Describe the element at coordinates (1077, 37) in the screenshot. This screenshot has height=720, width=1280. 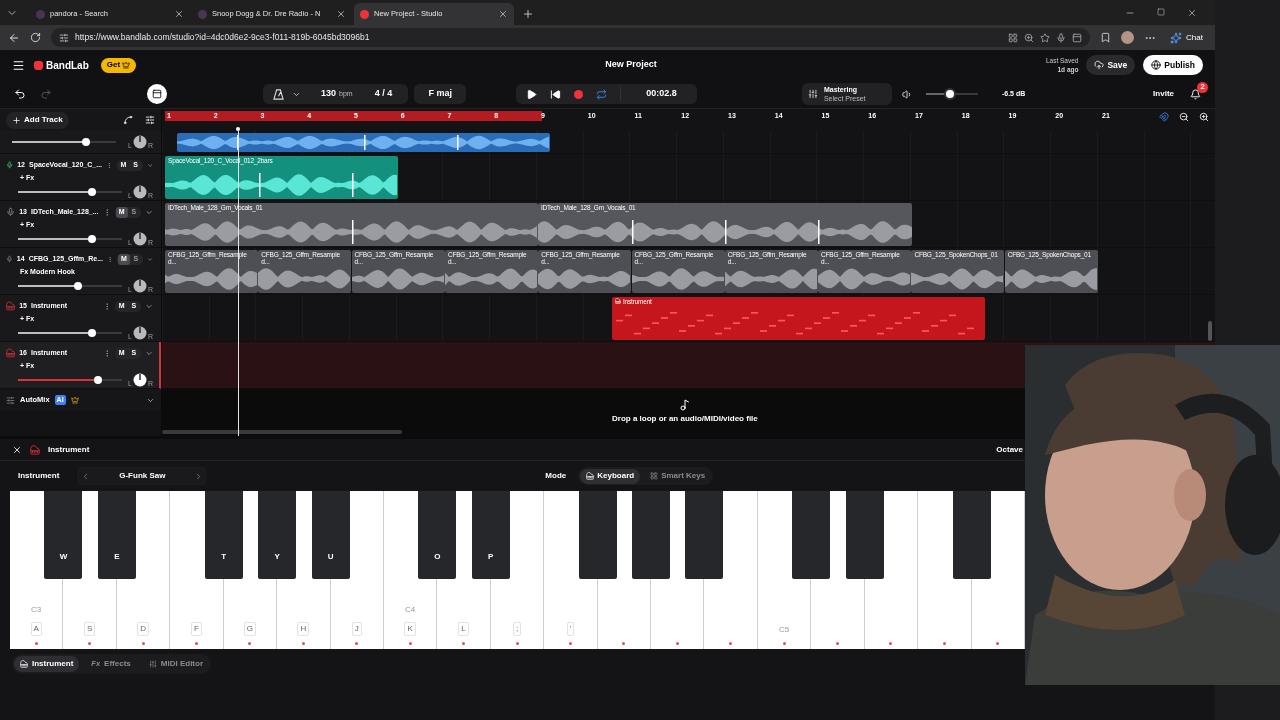
I see `sidebar-icon` at that location.